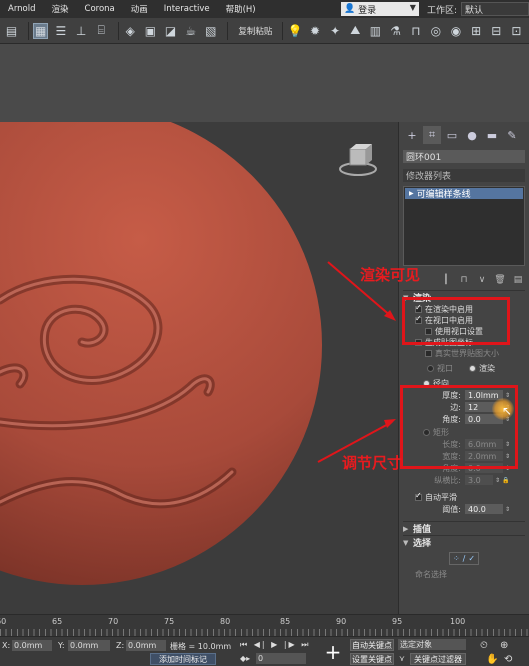 This screenshot has width=529, height=666. What do you see at coordinates (438, 659) in the screenshot?
I see `key-filters-button: 关键点过滤器` at bounding box center [438, 659].